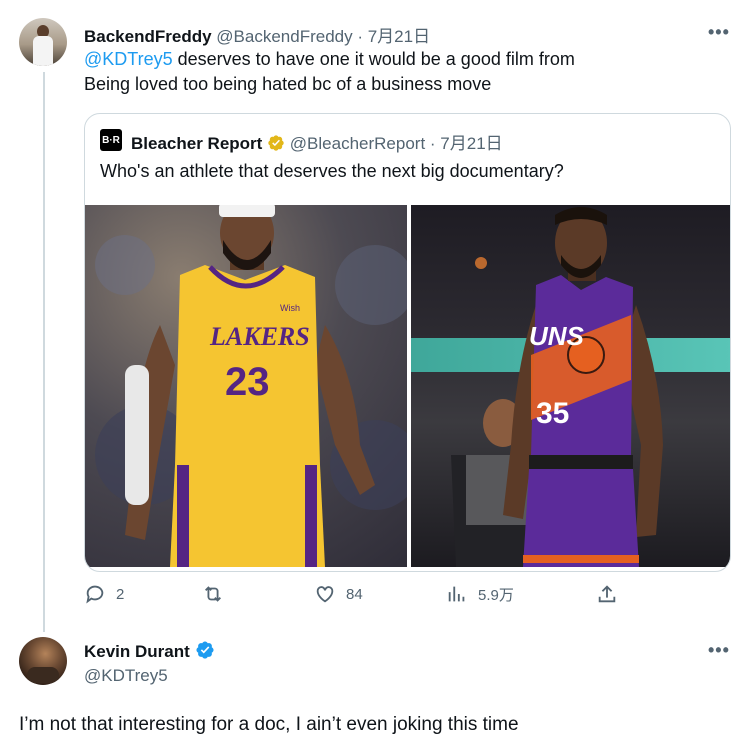 The image size is (750, 746). Describe the element at coordinates (290, 308) in the screenshot. I see `jersey-sponsor-text: Wish` at that location.